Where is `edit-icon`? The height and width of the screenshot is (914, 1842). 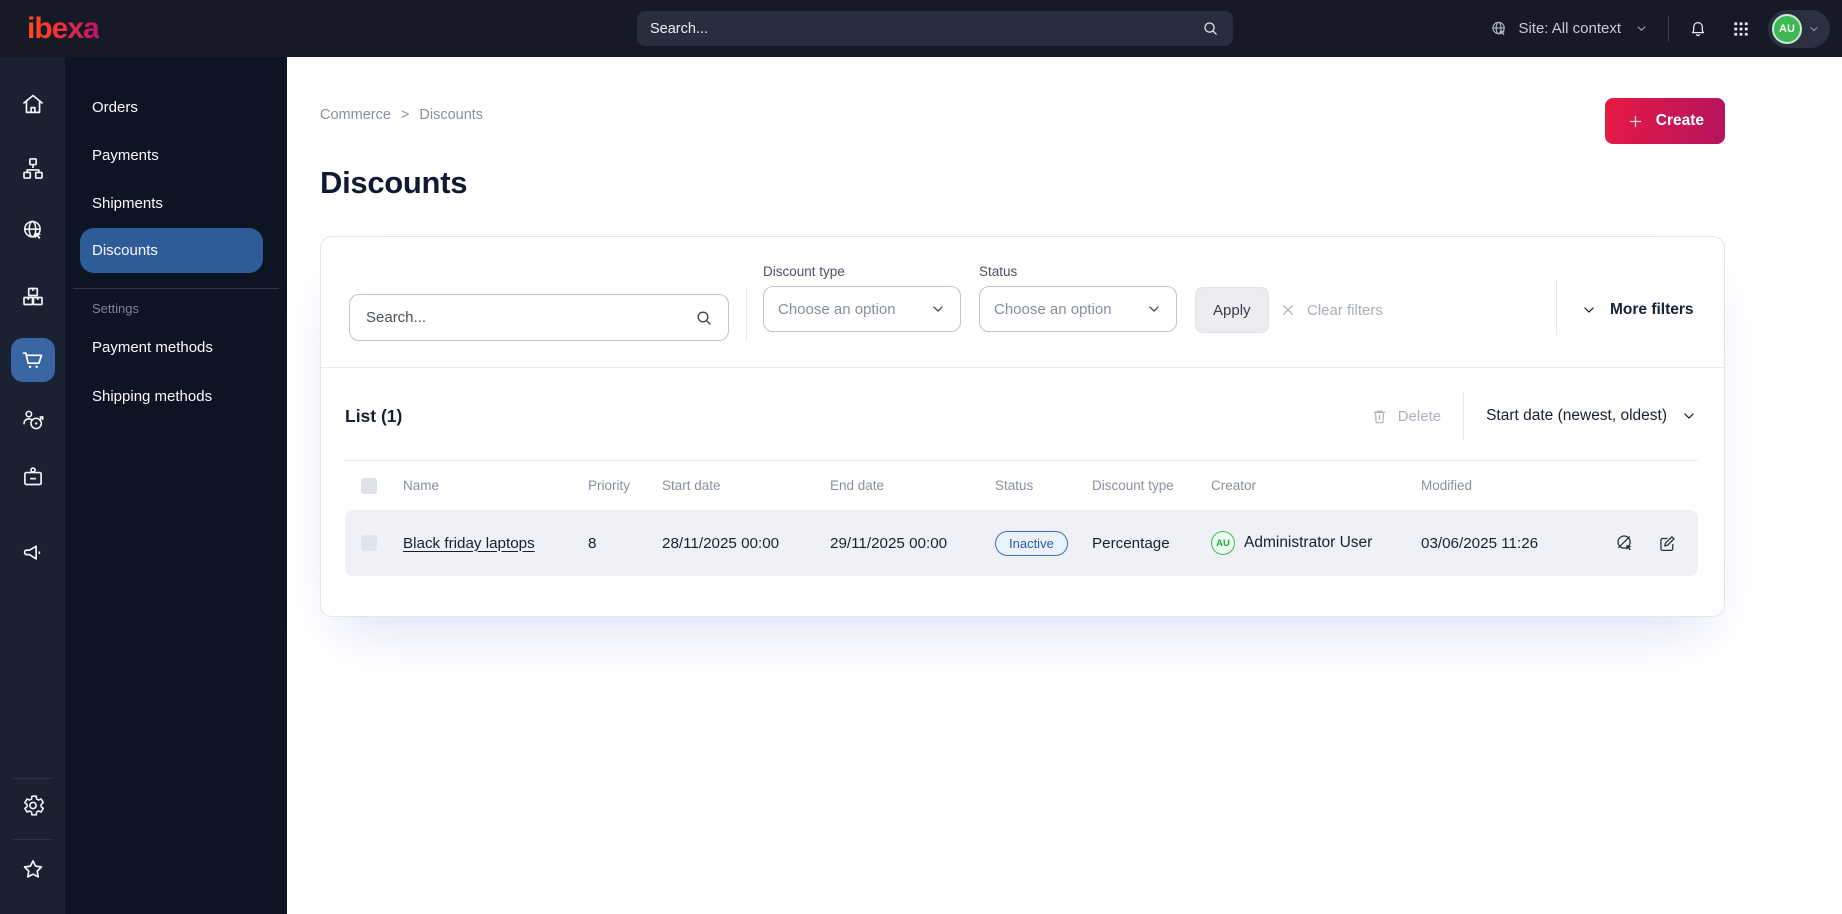 edit-icon is located at coordinates (1667, 543).